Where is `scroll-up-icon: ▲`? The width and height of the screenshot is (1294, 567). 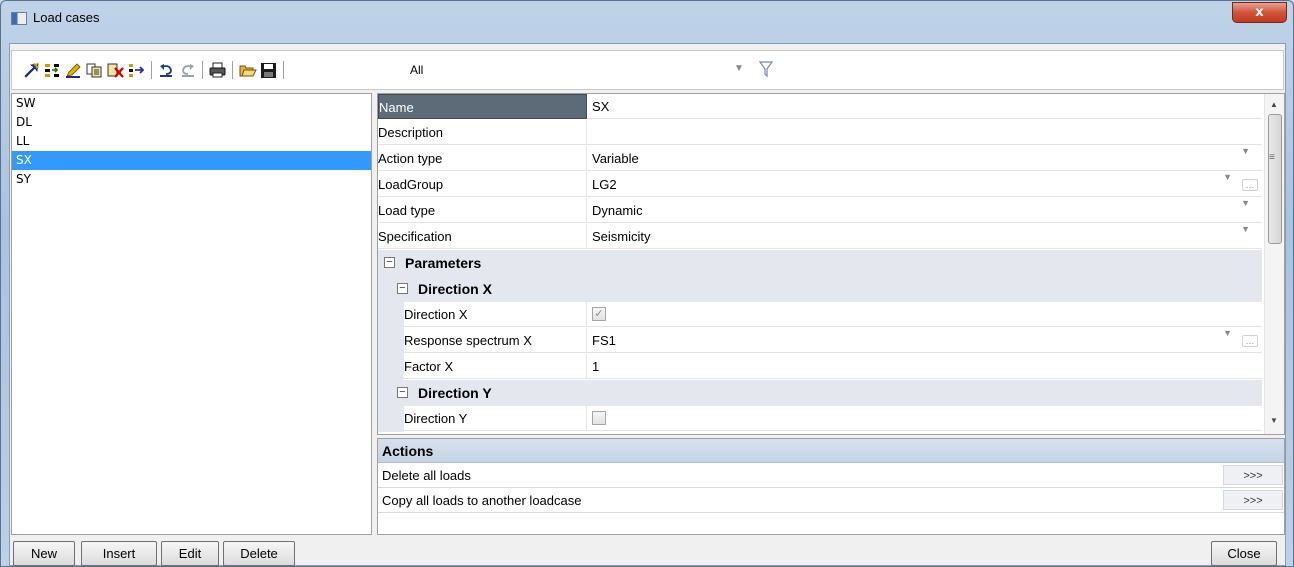
scroll-up-icon: ▲ is located at coordinates (1274, 104).